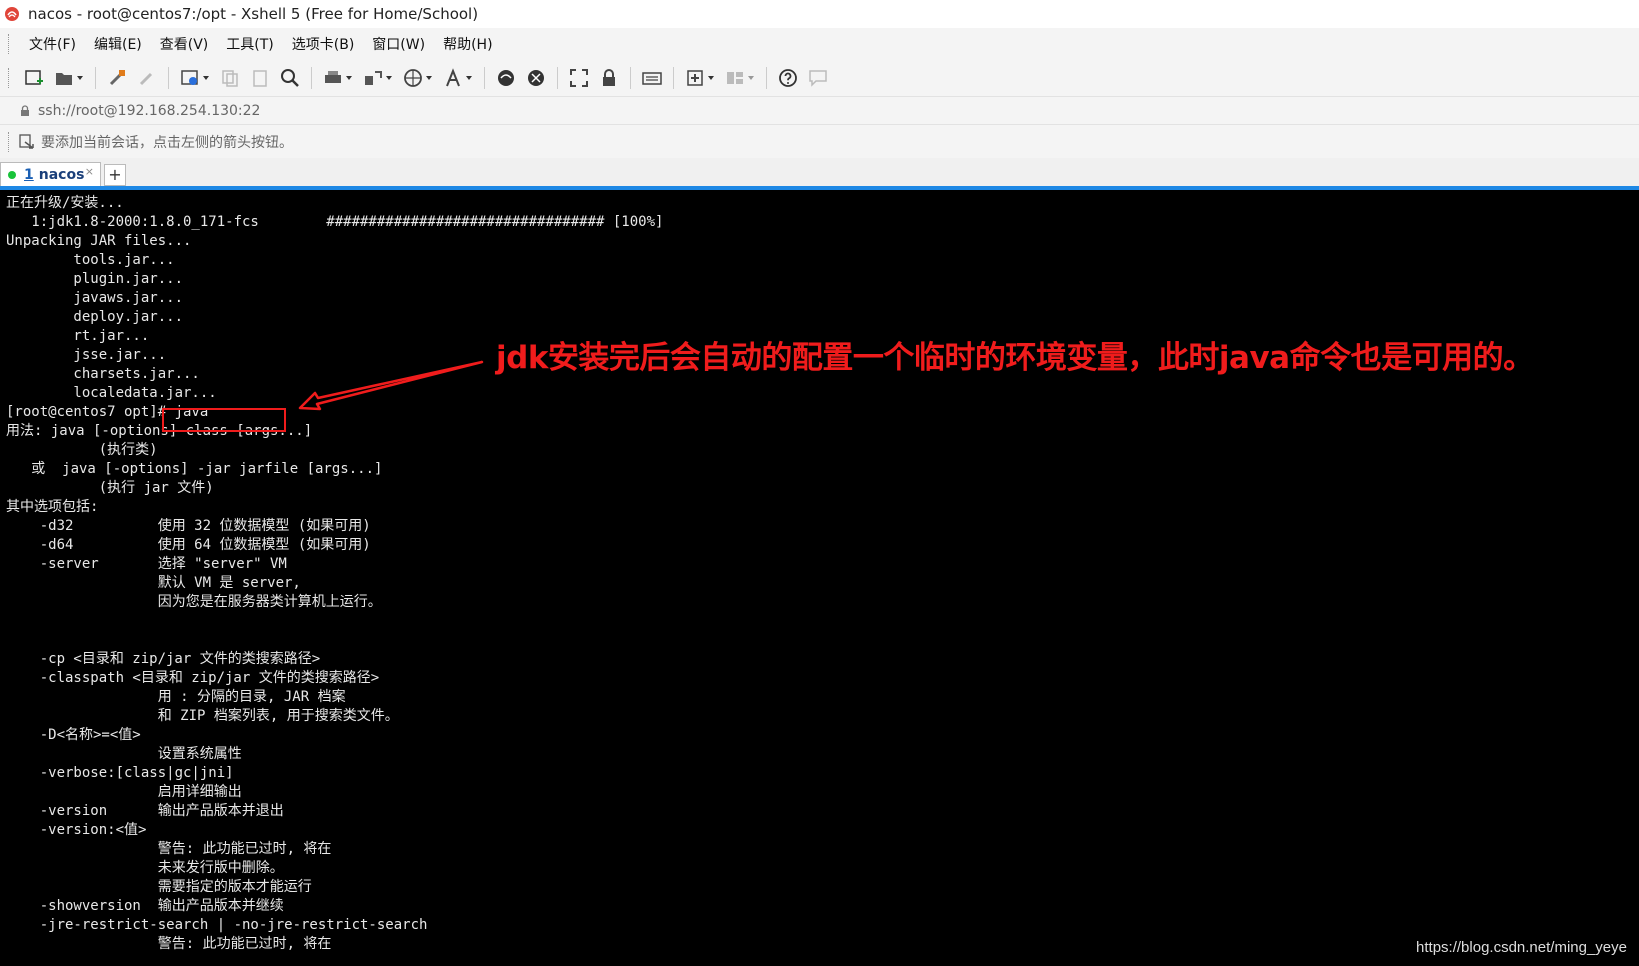 The image size is (1639, 966). Describe the element at coordinates (536, 78) in the screenshot. I see `xmanager-button` at that location.